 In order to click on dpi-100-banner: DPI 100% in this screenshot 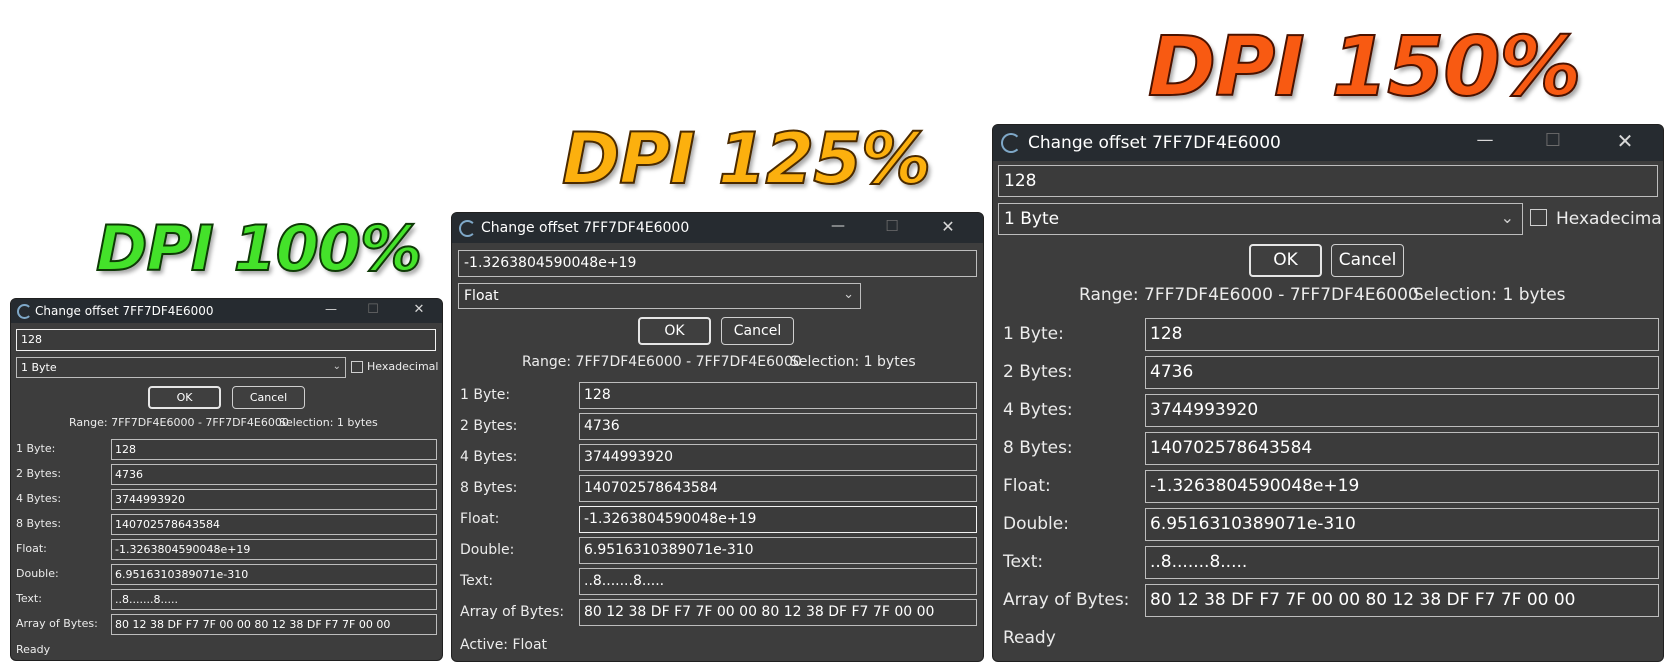, I will do `click(259, 248)`.